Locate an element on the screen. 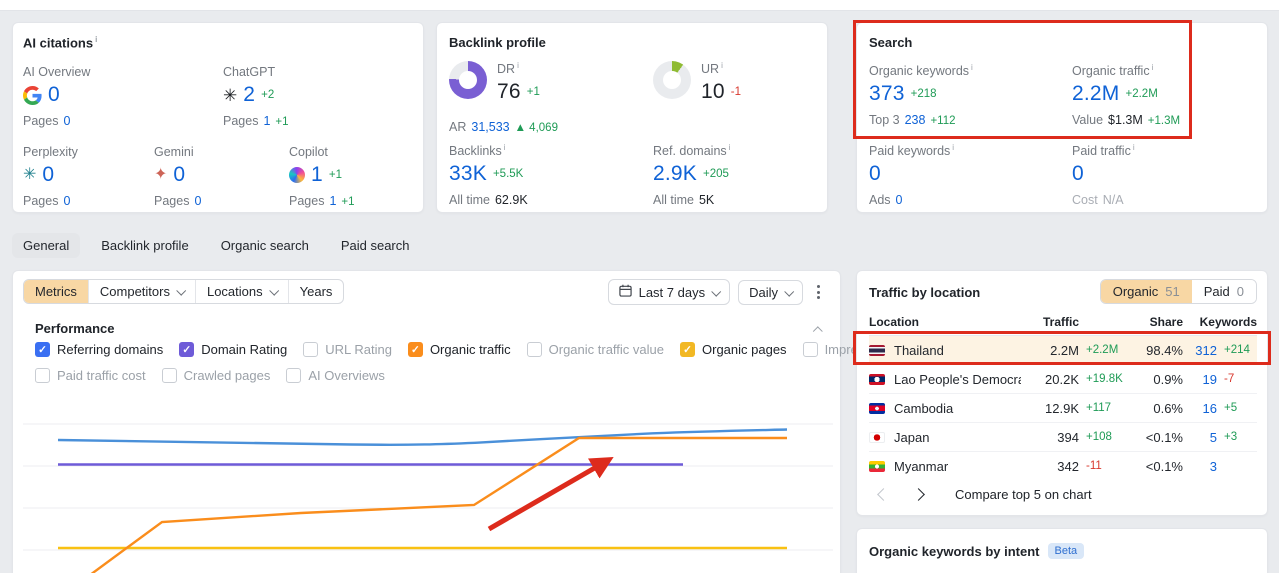 Image resolution: width=1279 pixels, height=573 pixels. sub-value: $1.3M is located at coordinates (1125, 120).